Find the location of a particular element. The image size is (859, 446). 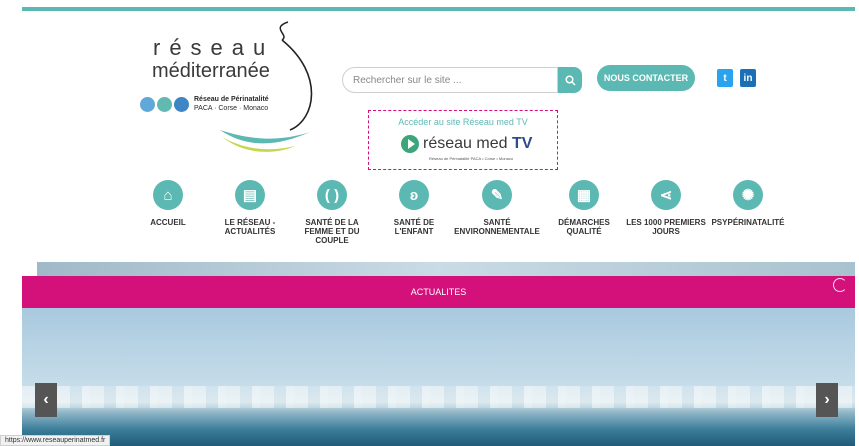

newspaper-icon: ▤ is located at coordinates (250, 195).